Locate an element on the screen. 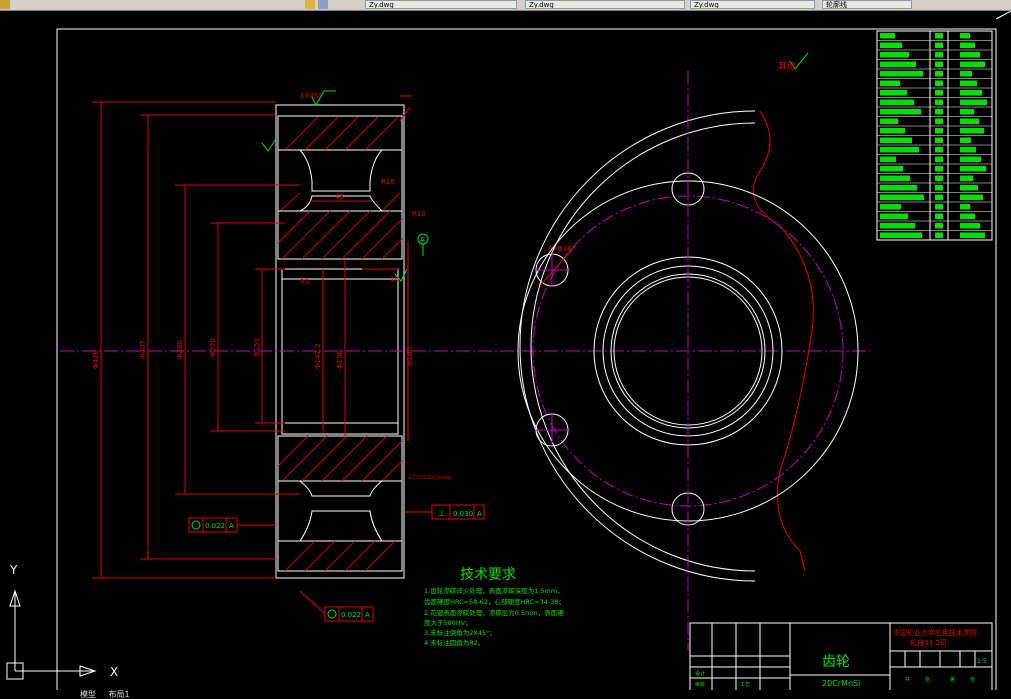  tb-col-total: 共 is located at coordinates (907, 679).